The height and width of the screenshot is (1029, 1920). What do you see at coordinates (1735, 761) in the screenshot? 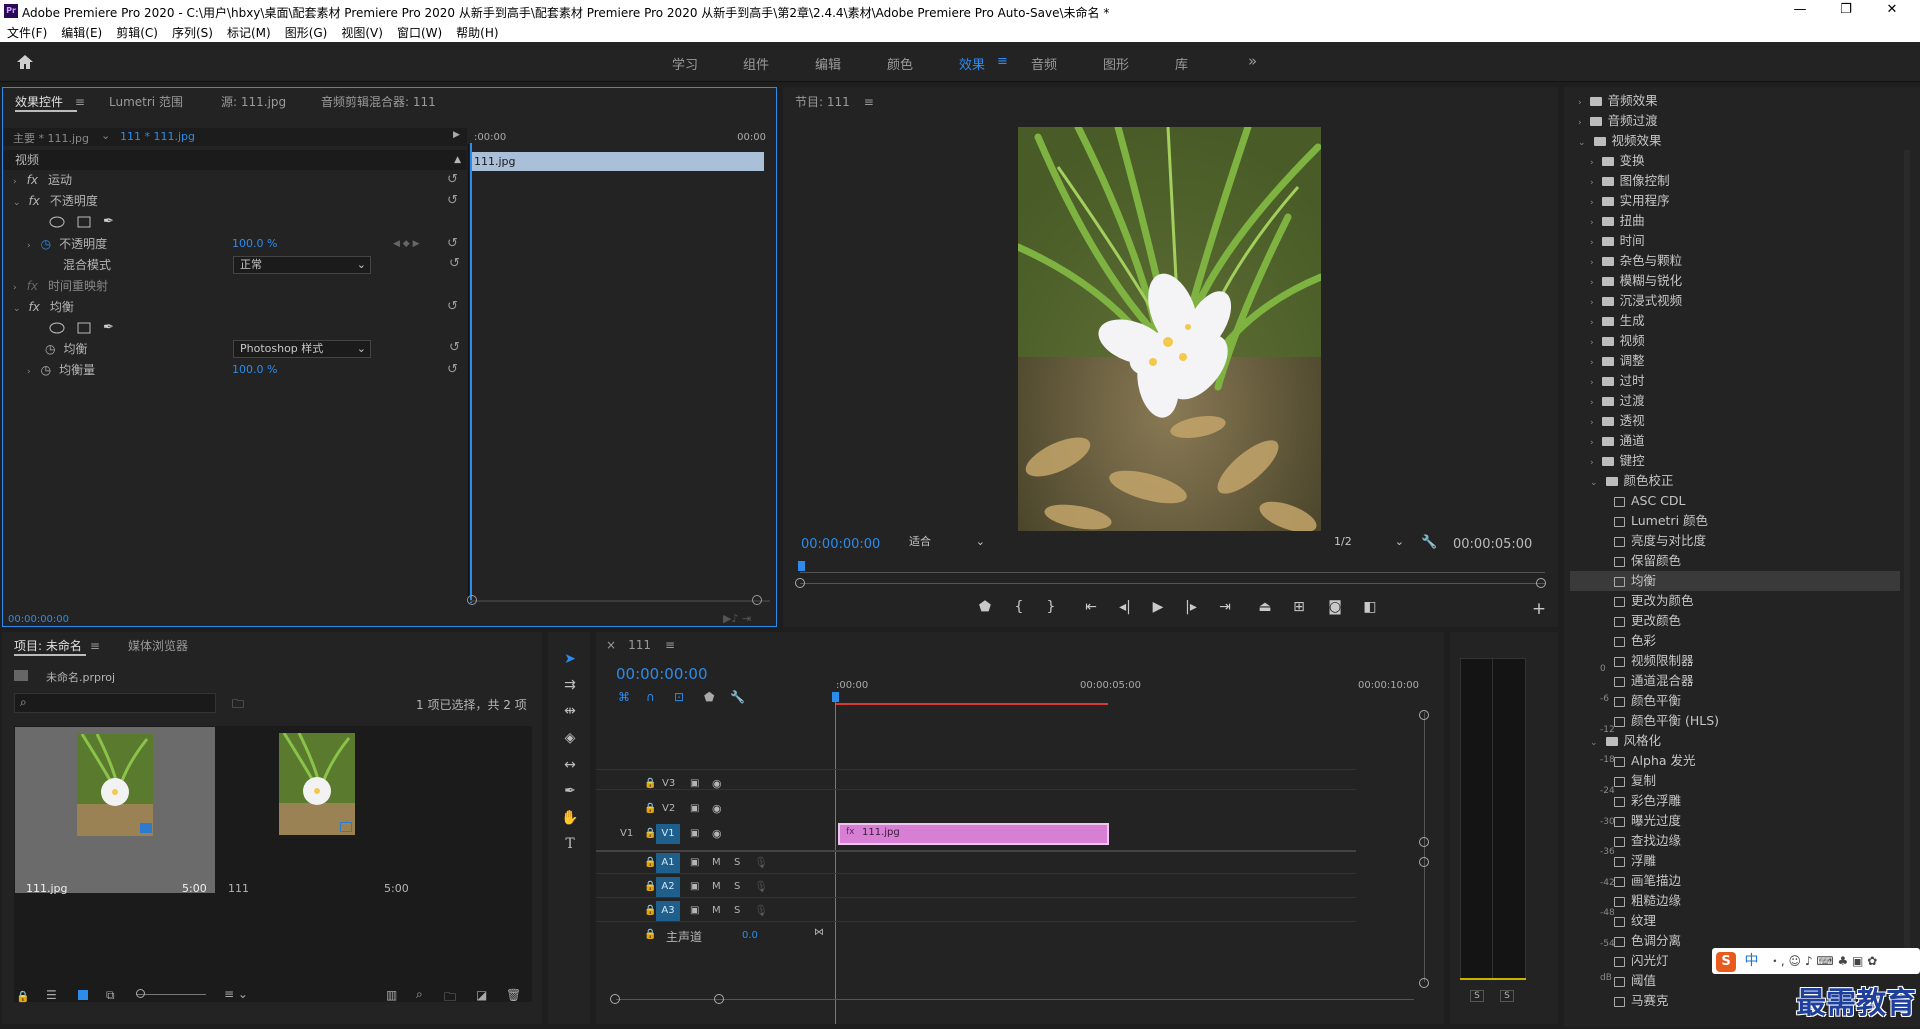
I see `effect-item: Alpha 发光` at bounding box center [1735, 761].